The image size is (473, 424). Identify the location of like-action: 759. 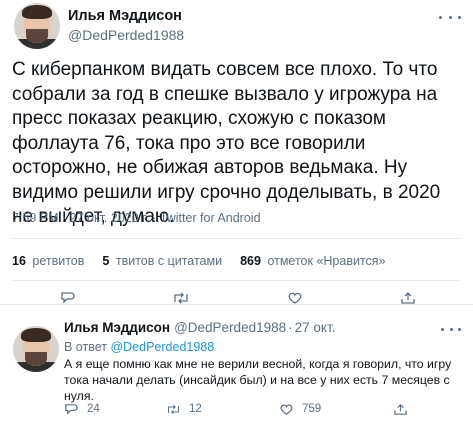
(300, 409).